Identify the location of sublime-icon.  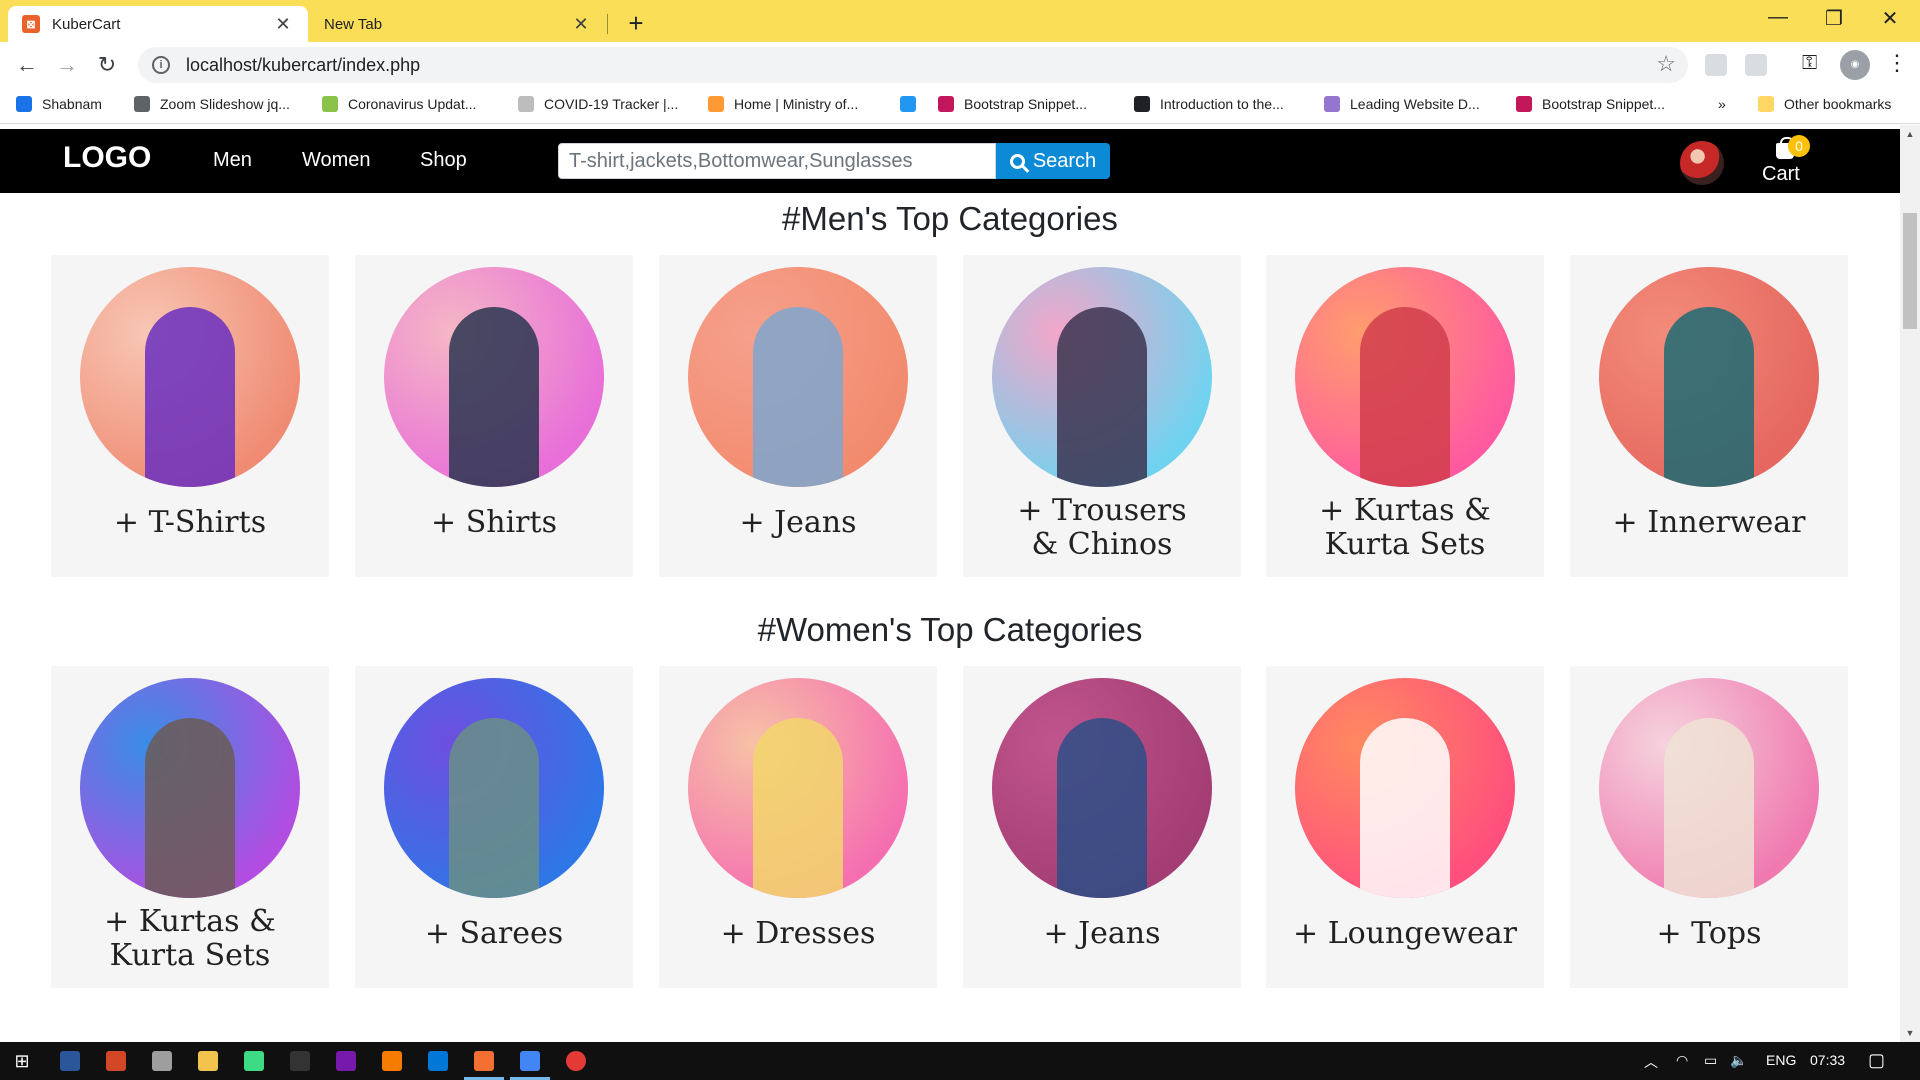
(392, 1061).